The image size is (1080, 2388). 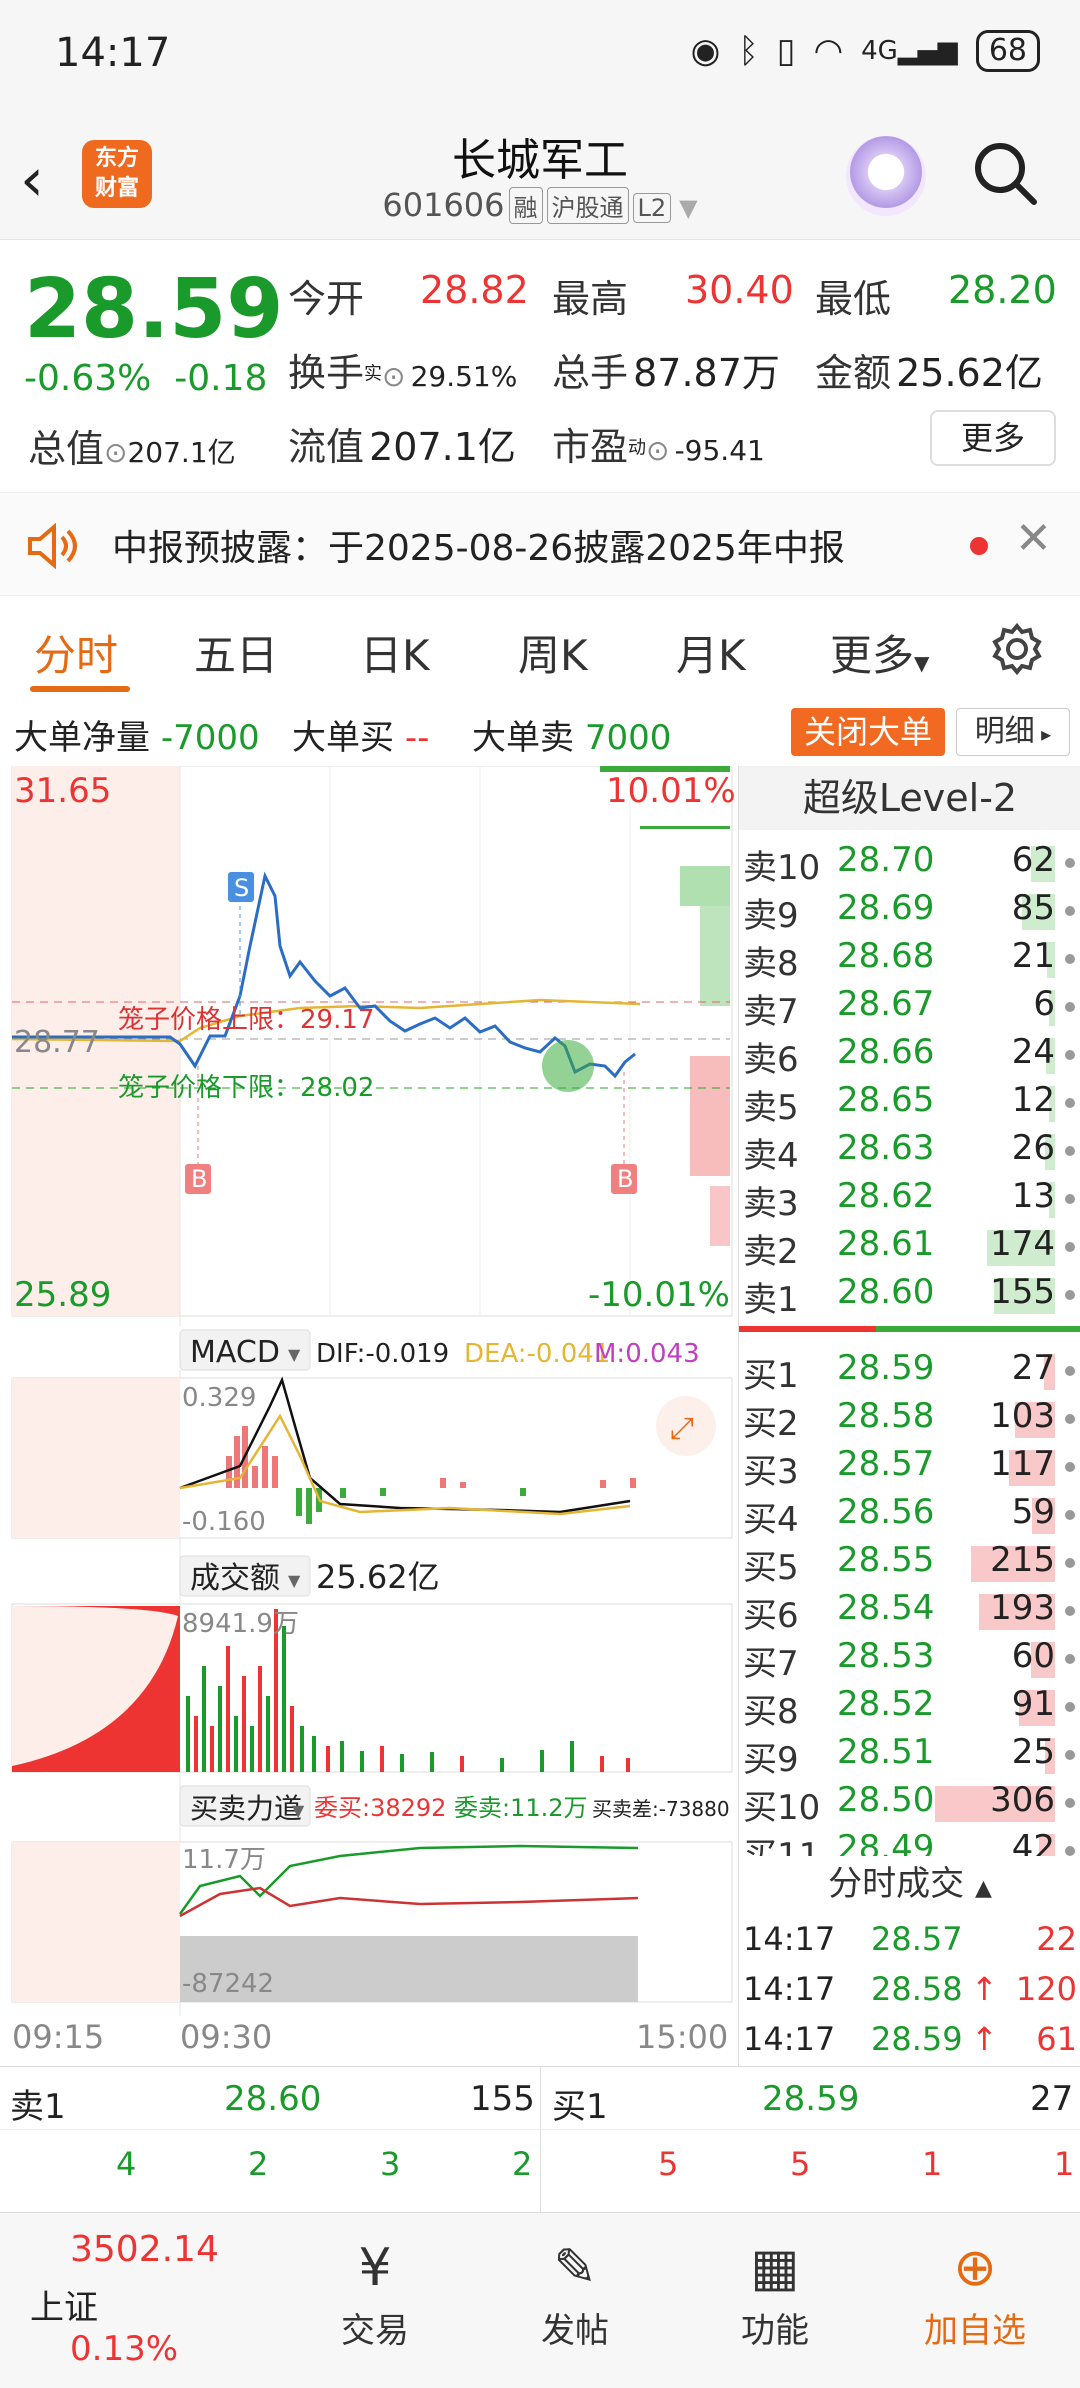 I want to click on high-label: 最高, so click(x=590, y=299).